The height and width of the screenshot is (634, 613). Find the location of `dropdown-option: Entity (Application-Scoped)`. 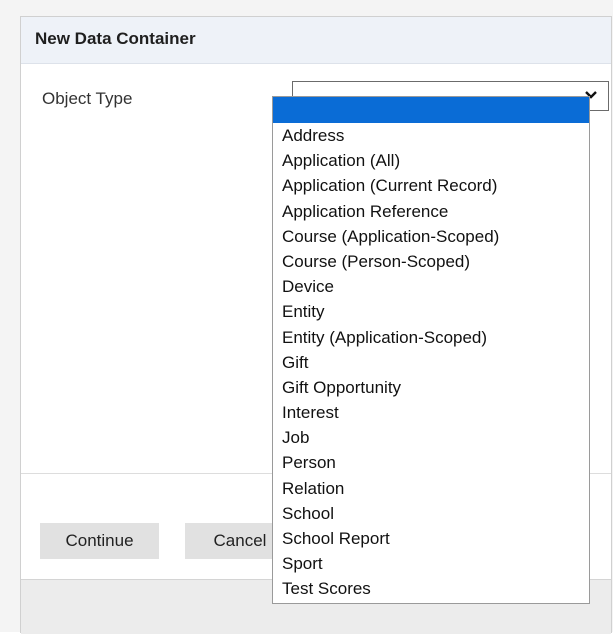

dropdown-option: Entity (Application-Scoped) is located at coordinates (431, 337).